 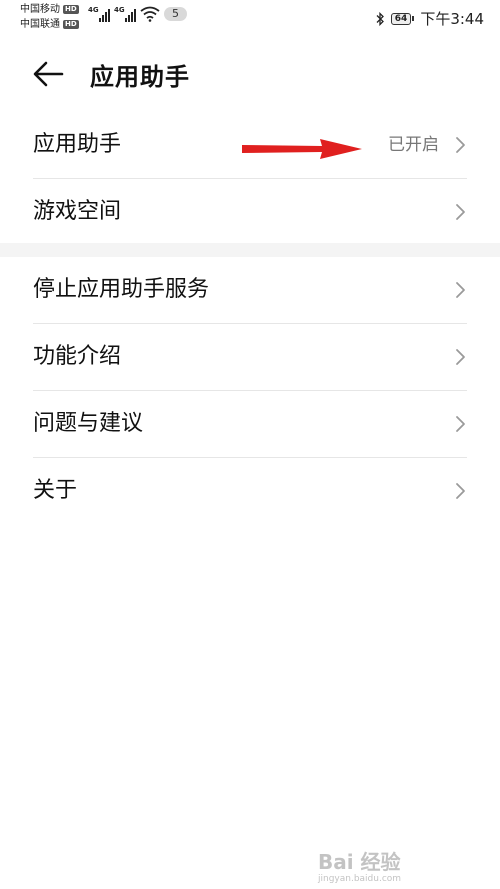 I want to click on settings-group-1: 应用助手 已开启 游戏空间, so click(x=250, y=178).